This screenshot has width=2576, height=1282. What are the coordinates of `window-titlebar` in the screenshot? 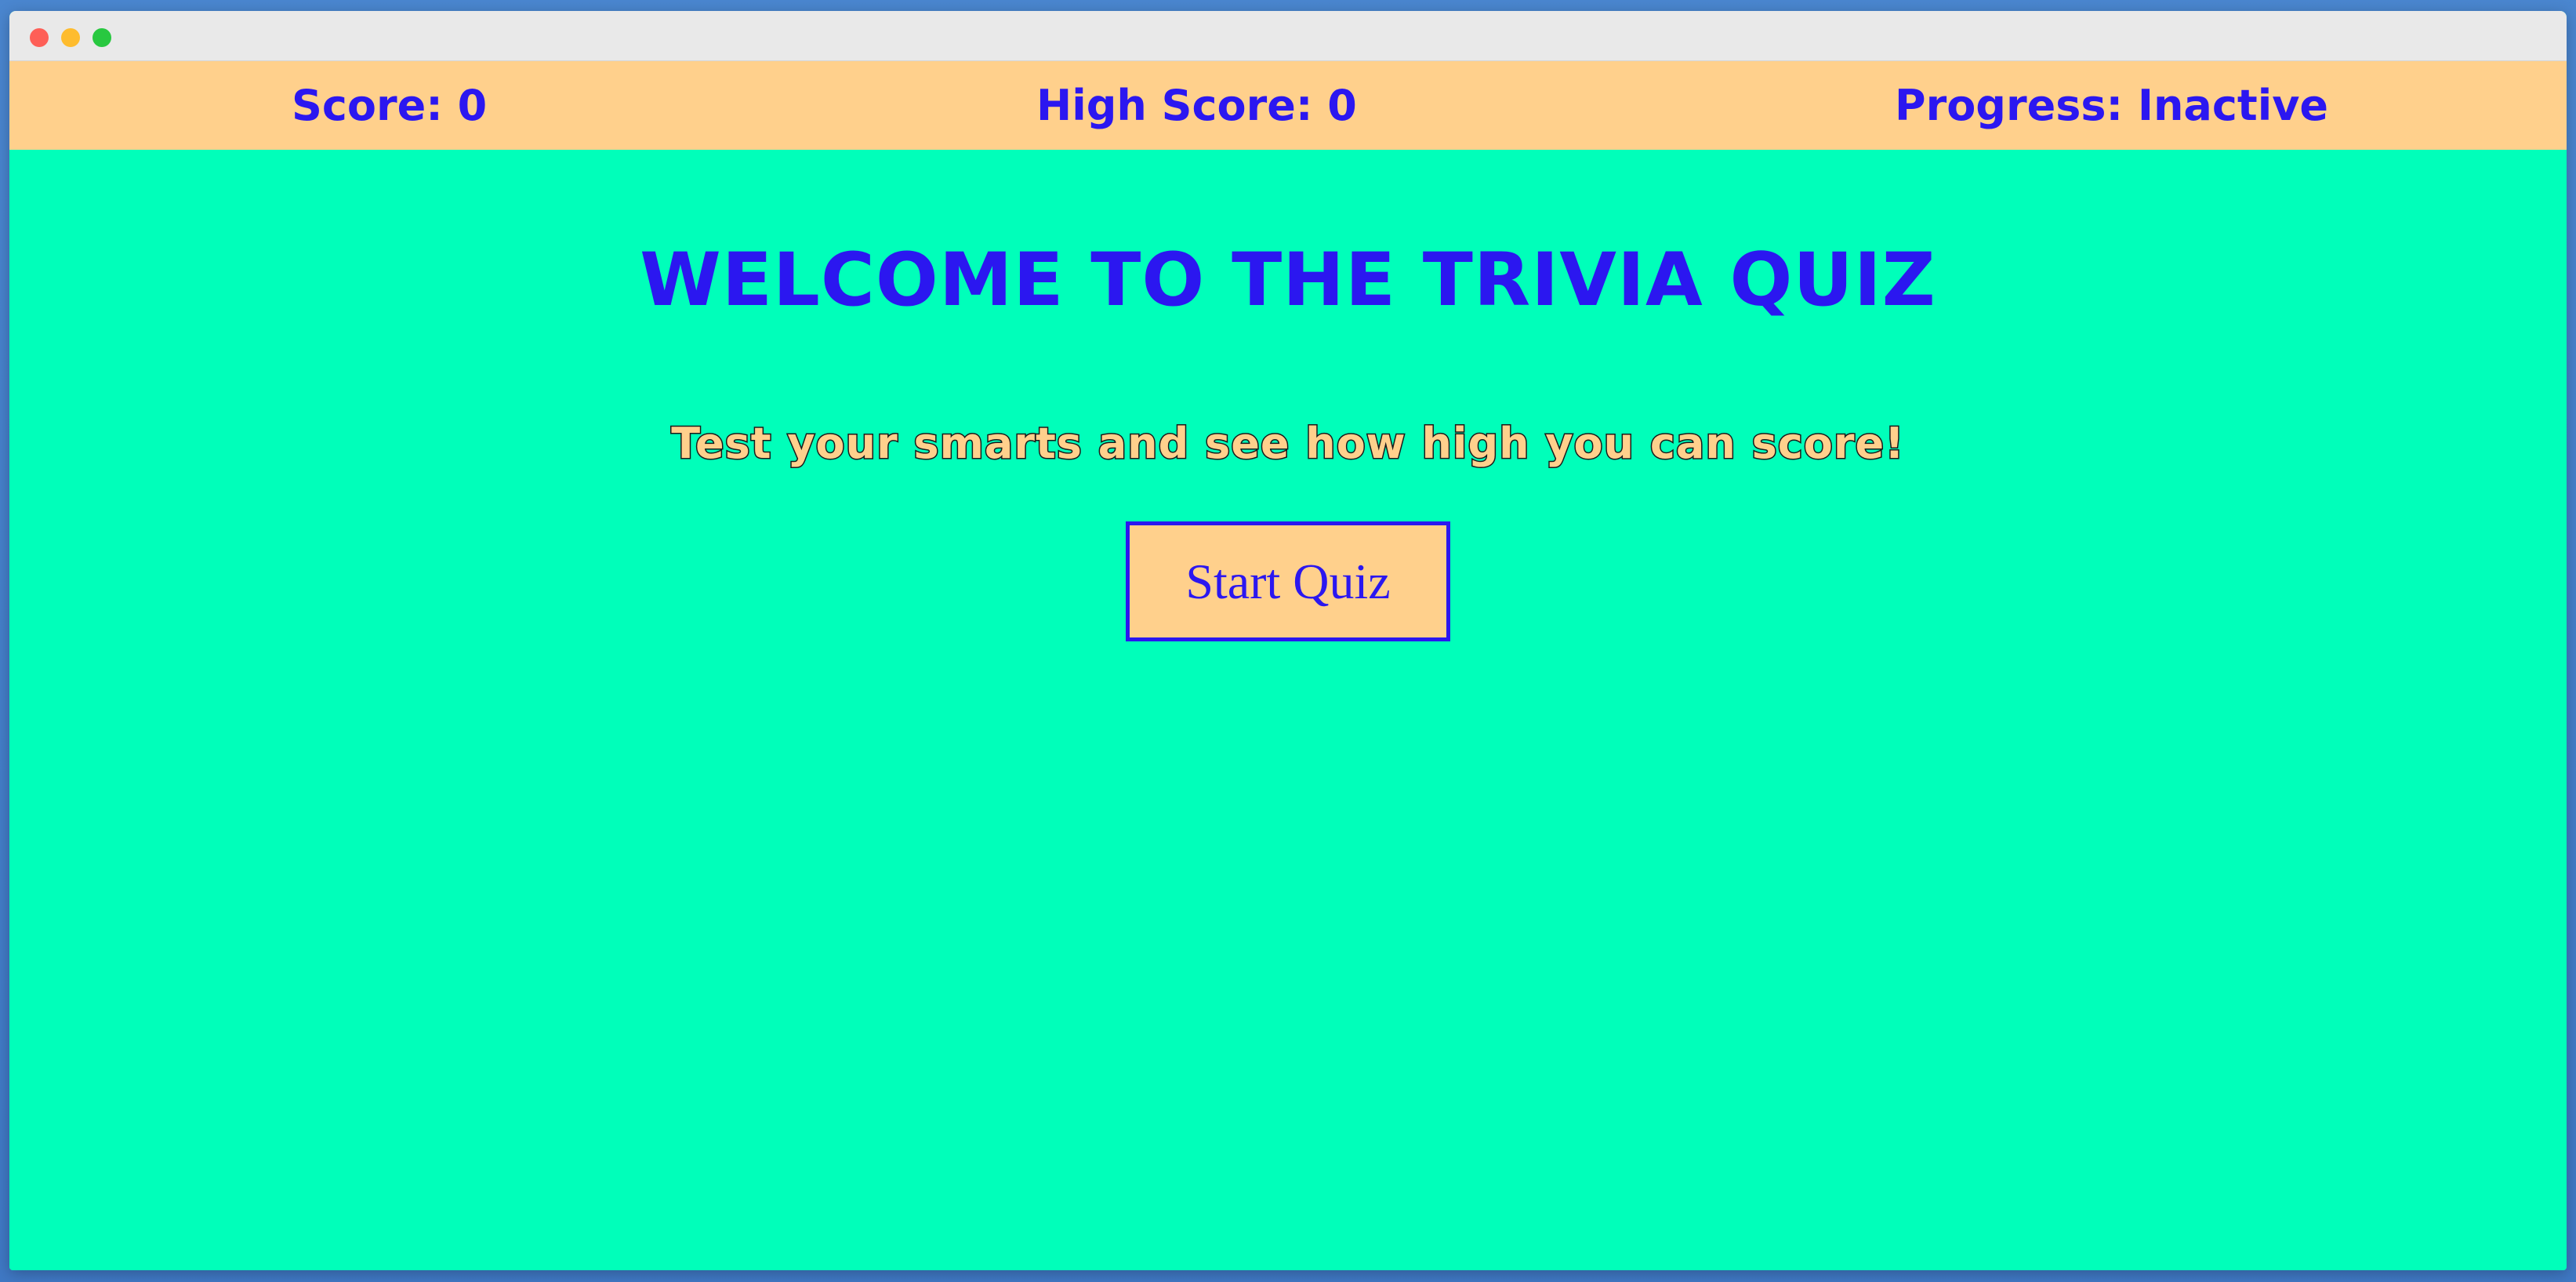 It's located at (1288, 36).